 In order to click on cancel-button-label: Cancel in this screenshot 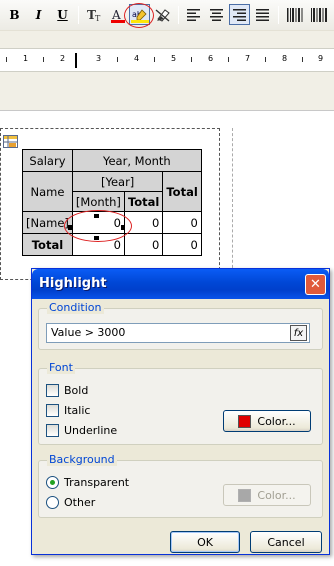, I will do `click(286, 542)`.